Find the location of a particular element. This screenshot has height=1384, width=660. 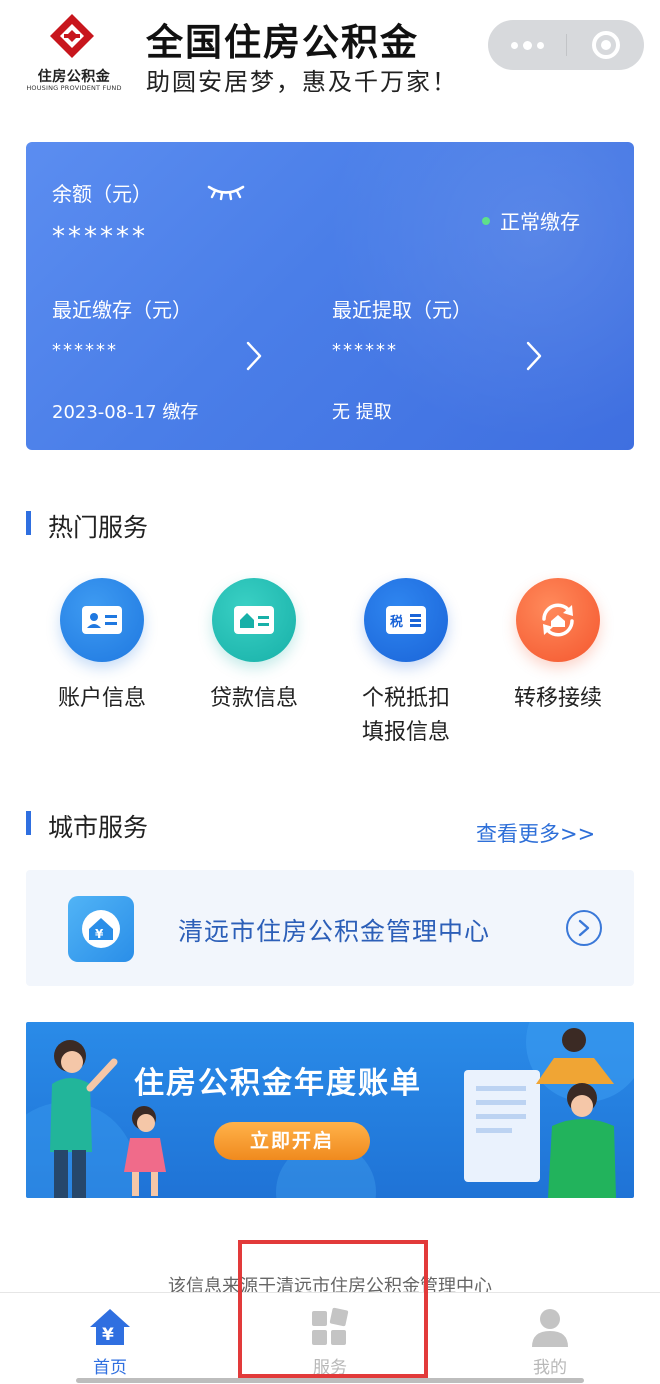

logo-subtext: HOUSING PROVIDENT FUND is located at coordinates (74, 88).